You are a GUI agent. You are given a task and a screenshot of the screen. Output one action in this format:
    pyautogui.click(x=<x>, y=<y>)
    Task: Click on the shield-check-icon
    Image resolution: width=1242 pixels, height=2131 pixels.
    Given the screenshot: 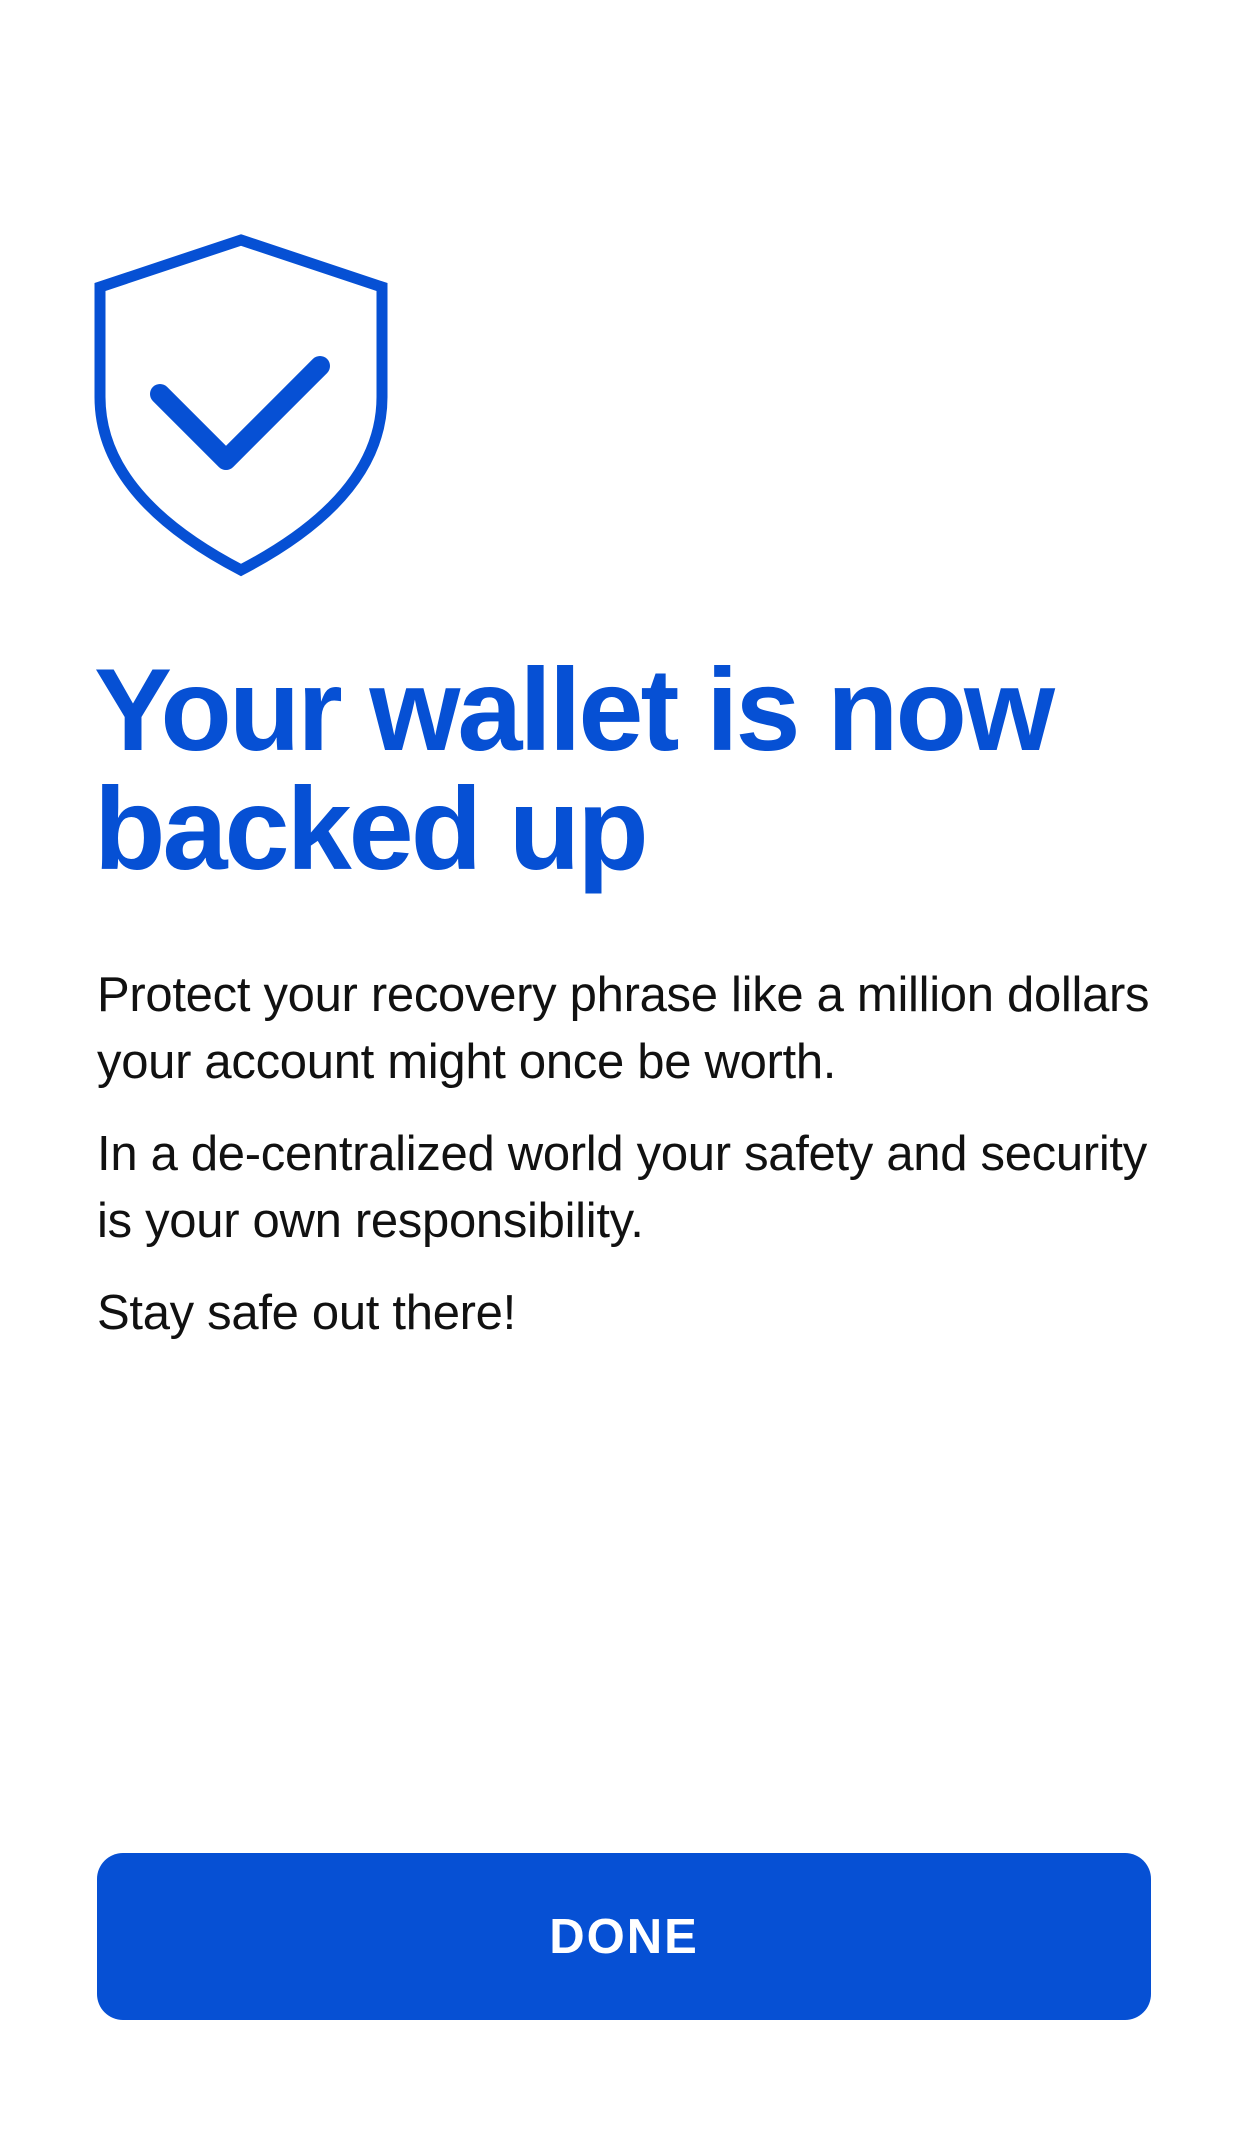 What is the action you would take?
    pyautogui.click(x=242, y=405)
    